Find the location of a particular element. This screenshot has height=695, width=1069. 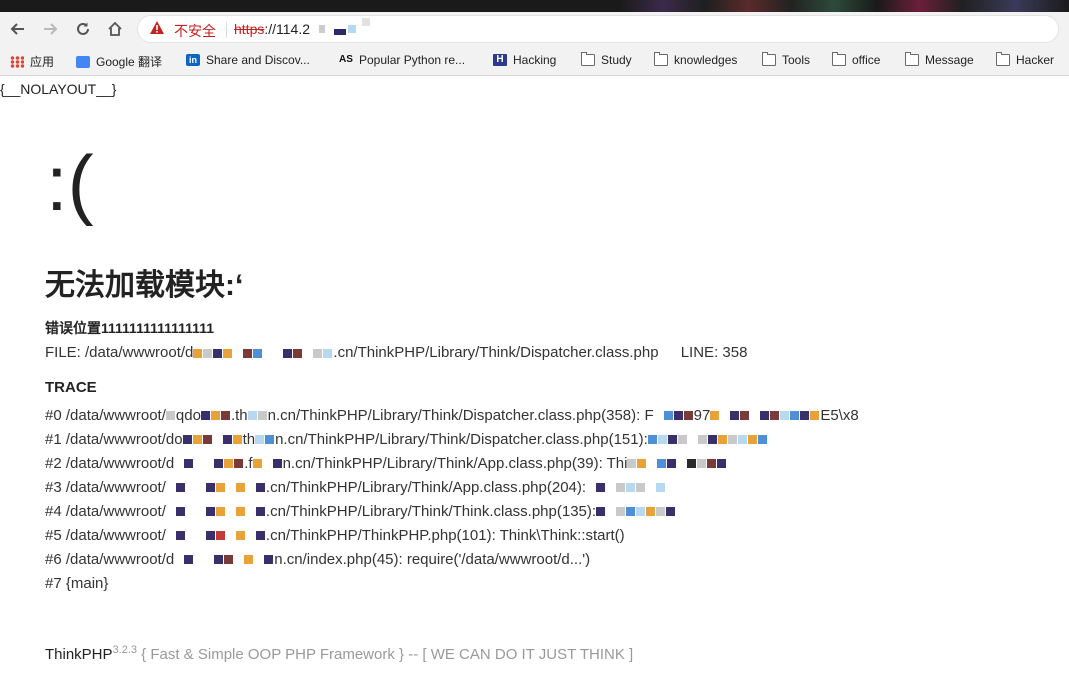

sad-face: :( is located at coordinates (70, 183).